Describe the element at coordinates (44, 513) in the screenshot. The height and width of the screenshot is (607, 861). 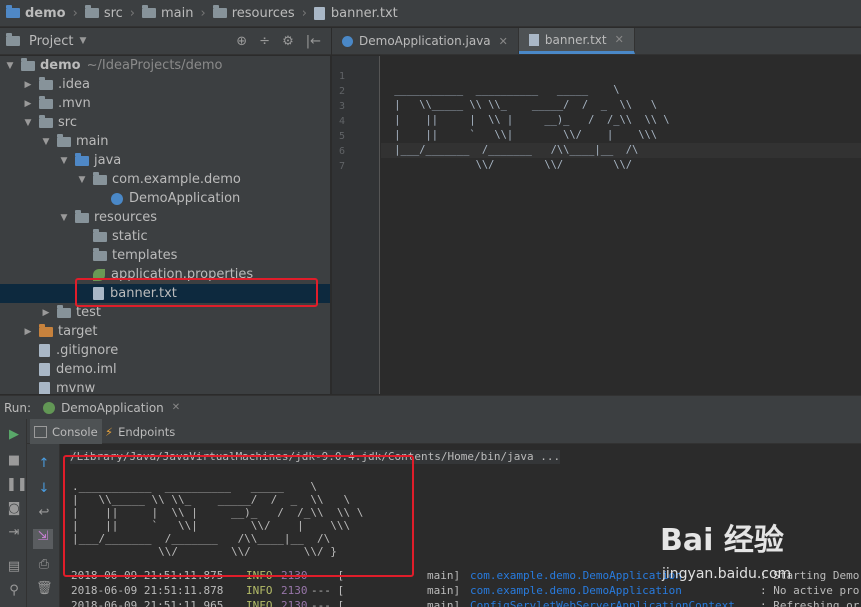
I see `soft-wrap-icon: ↩` at that location.